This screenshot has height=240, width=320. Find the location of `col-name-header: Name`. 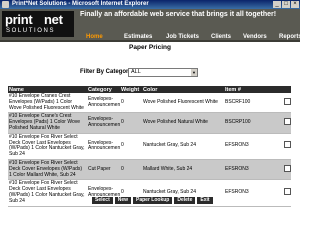

col-name-header: Name is located at coordinates (47, 89).